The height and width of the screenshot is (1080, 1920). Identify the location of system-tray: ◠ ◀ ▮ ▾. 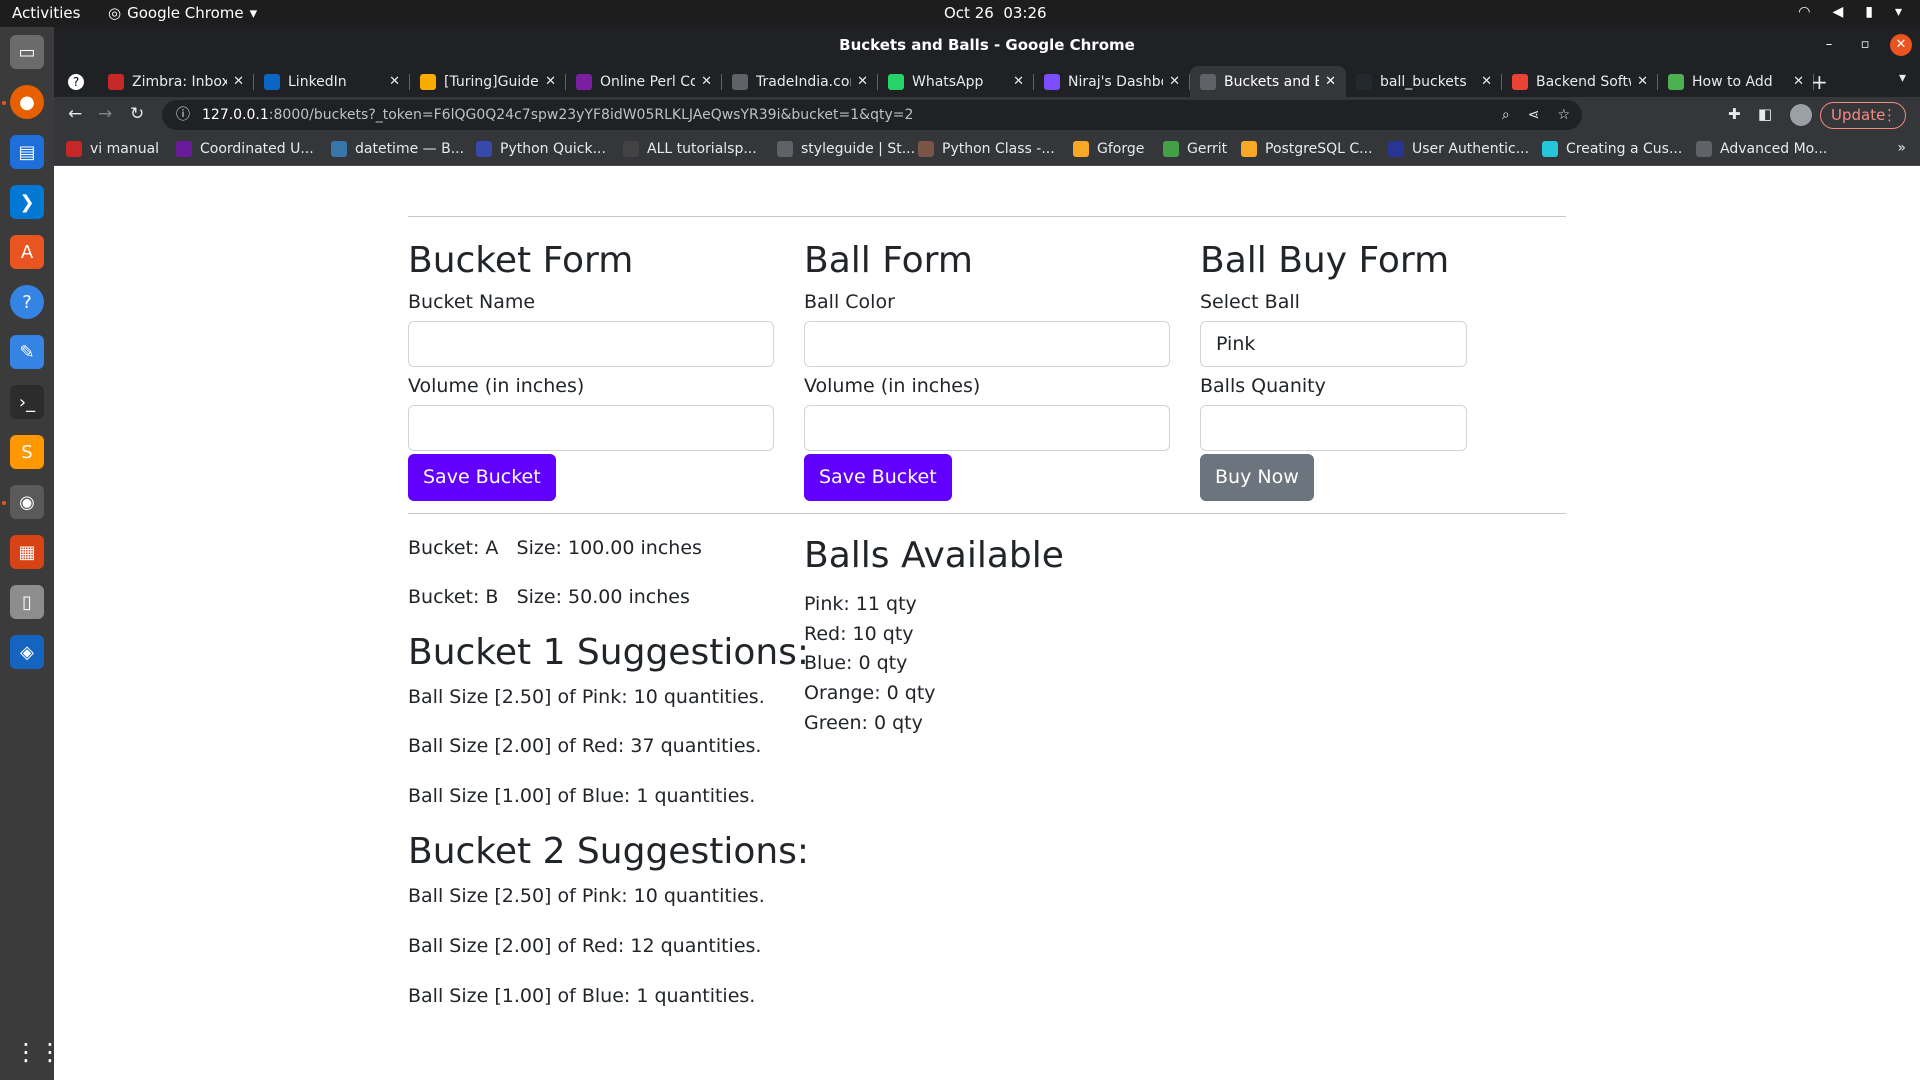
(1850, 12).